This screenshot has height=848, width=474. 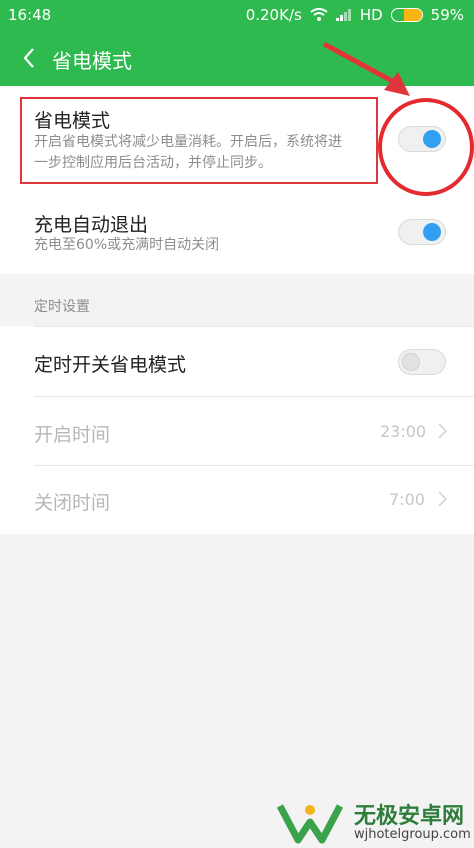 I want to click on start-time-row: 开启时间 23:00, so click(x=237, y=430).